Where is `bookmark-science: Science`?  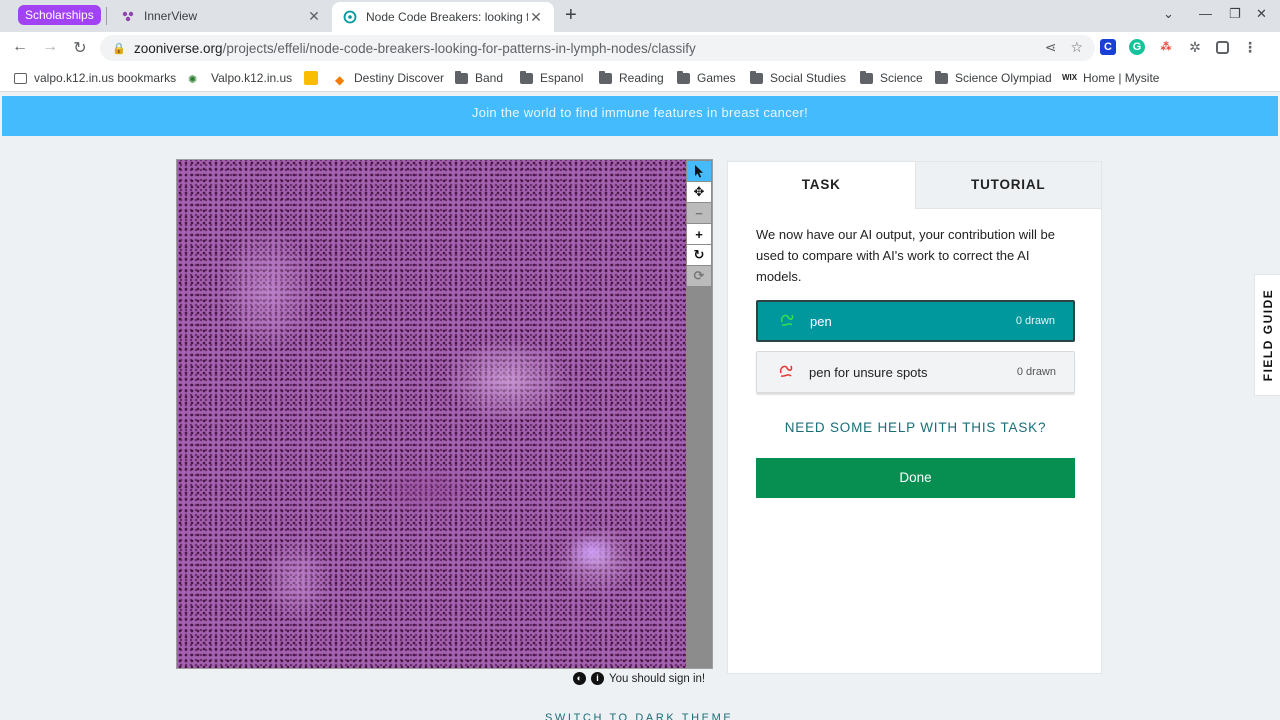 bookmark-science: Science is located at coordinates (891, 77).